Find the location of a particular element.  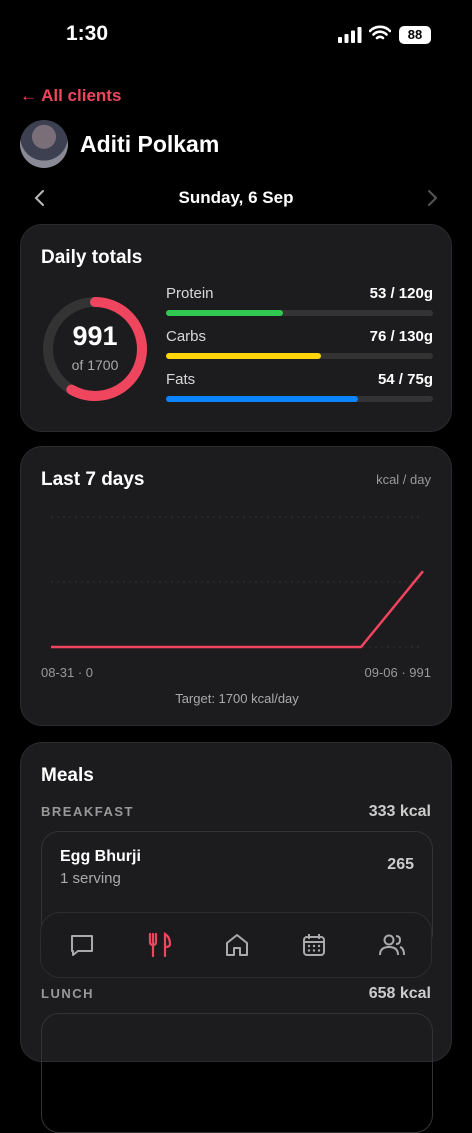

client-avatar is located at coordinates (44, 144).